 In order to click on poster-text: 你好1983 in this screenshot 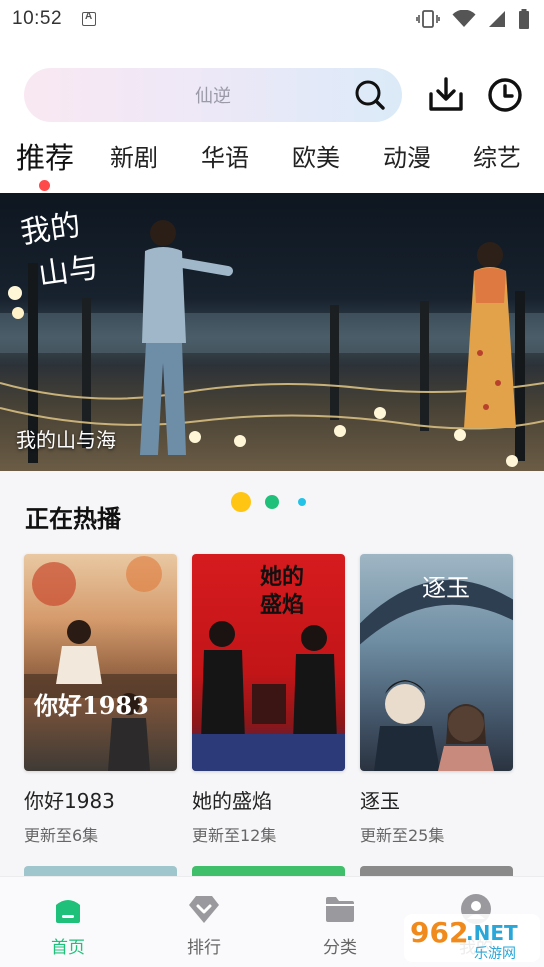, I will do `click(91, 705)`.